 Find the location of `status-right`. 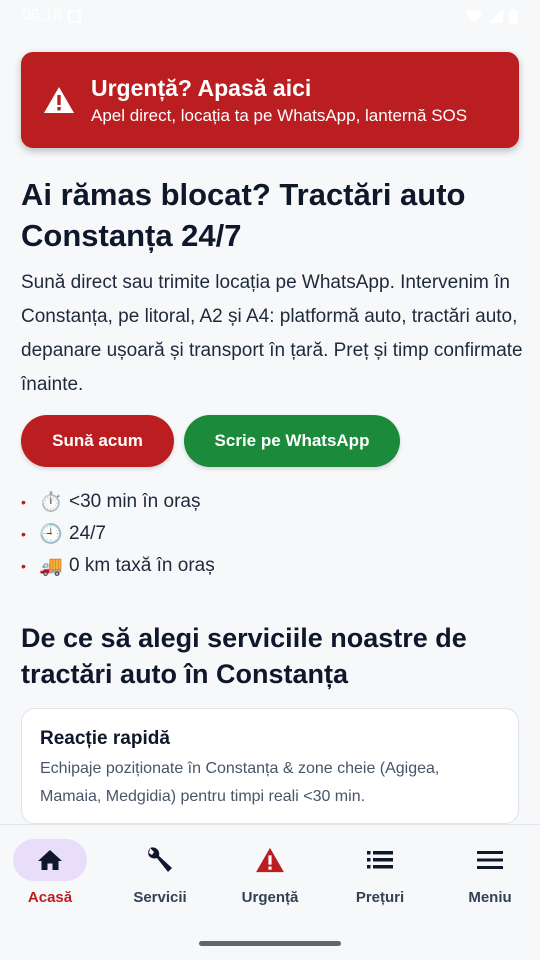

status-right is located at coordinates (491, 16).